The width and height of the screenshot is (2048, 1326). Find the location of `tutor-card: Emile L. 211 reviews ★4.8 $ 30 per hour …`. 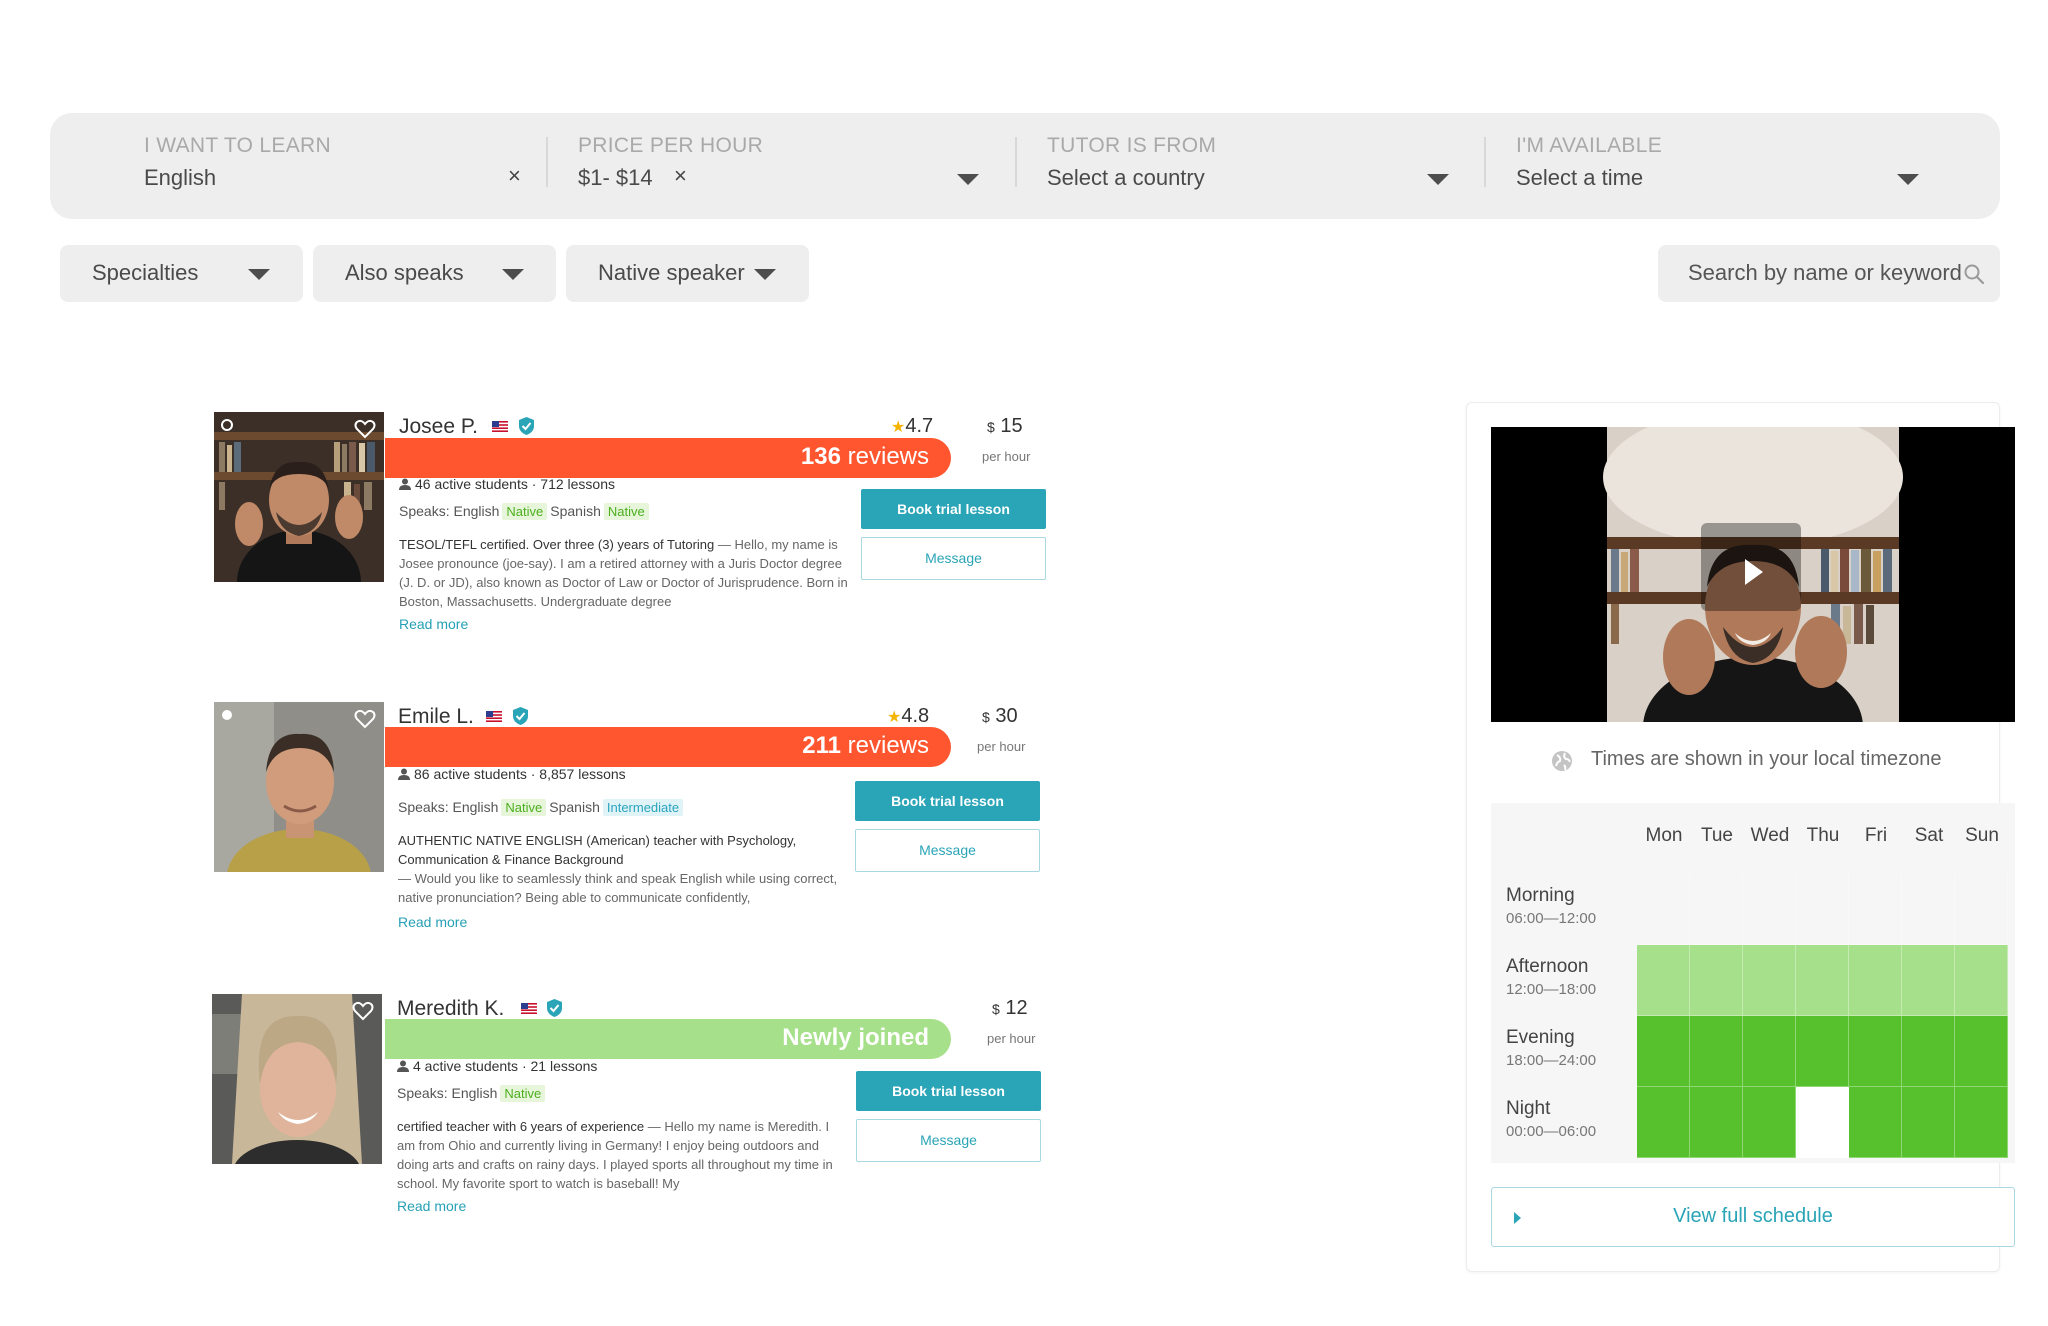

tutor-card: Emile L. 211 reviews ★4.8 $ 30 per hour … is located at coordinates (630, 822).